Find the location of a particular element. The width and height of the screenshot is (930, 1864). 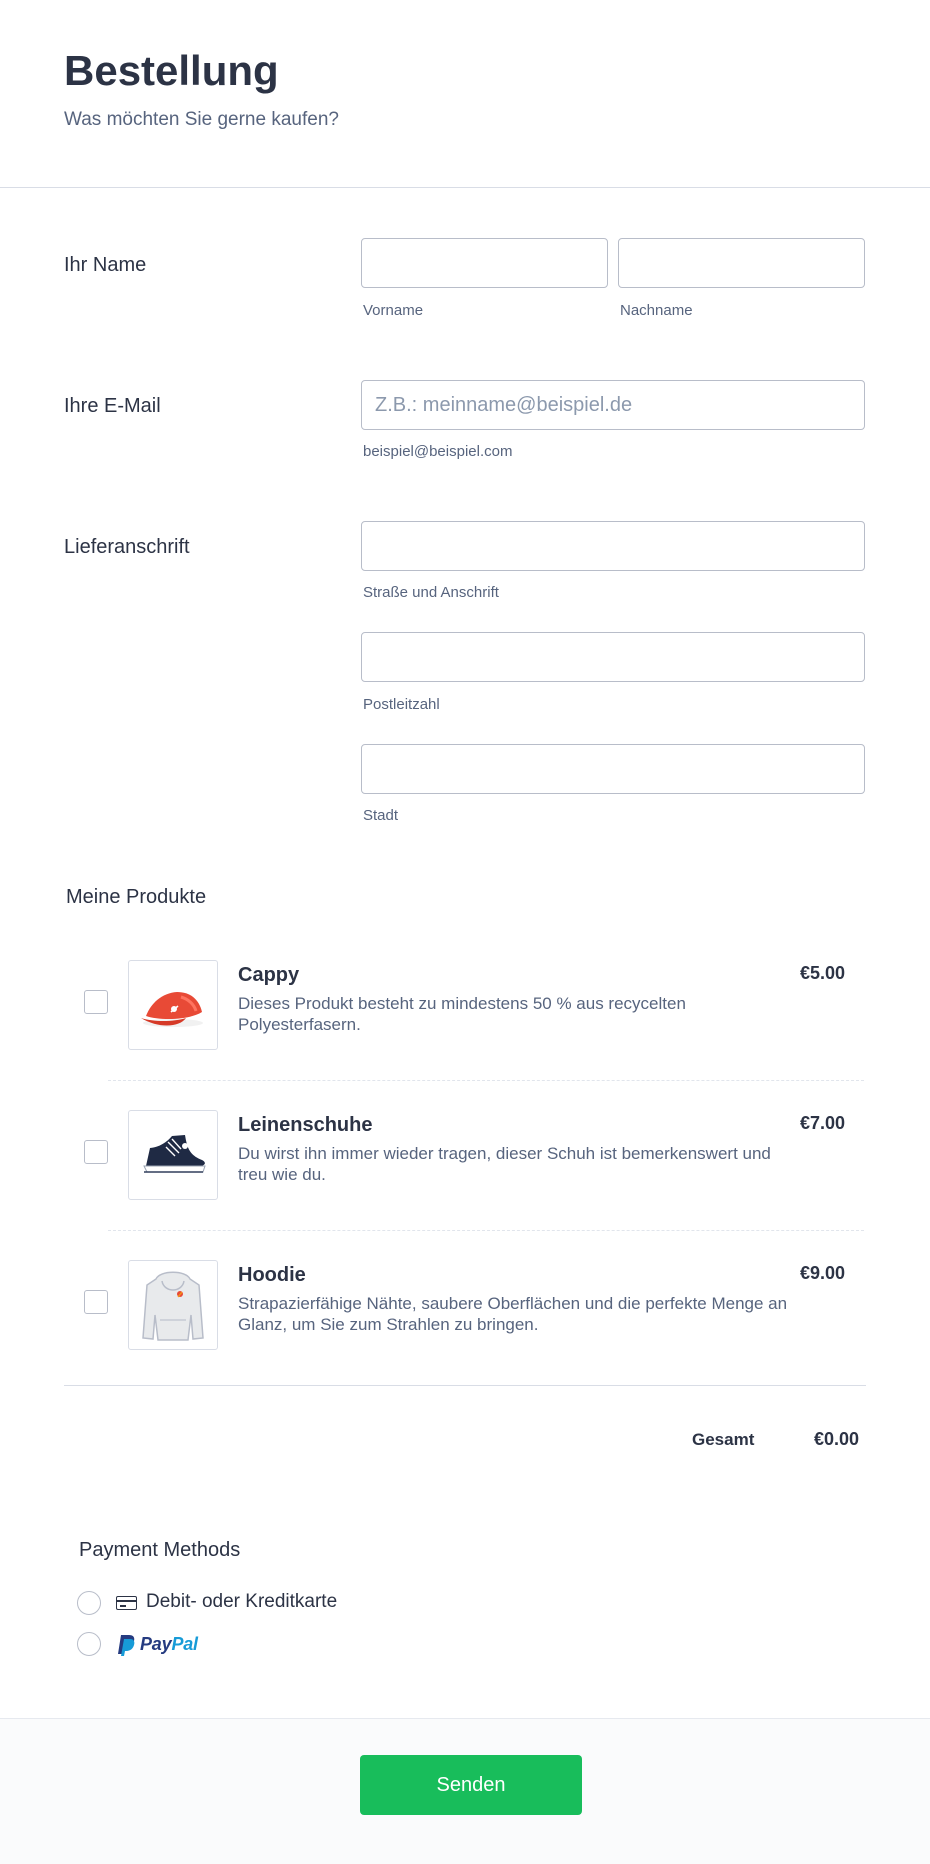

paypal-payment-radio is located at coordinates (89, 1644).